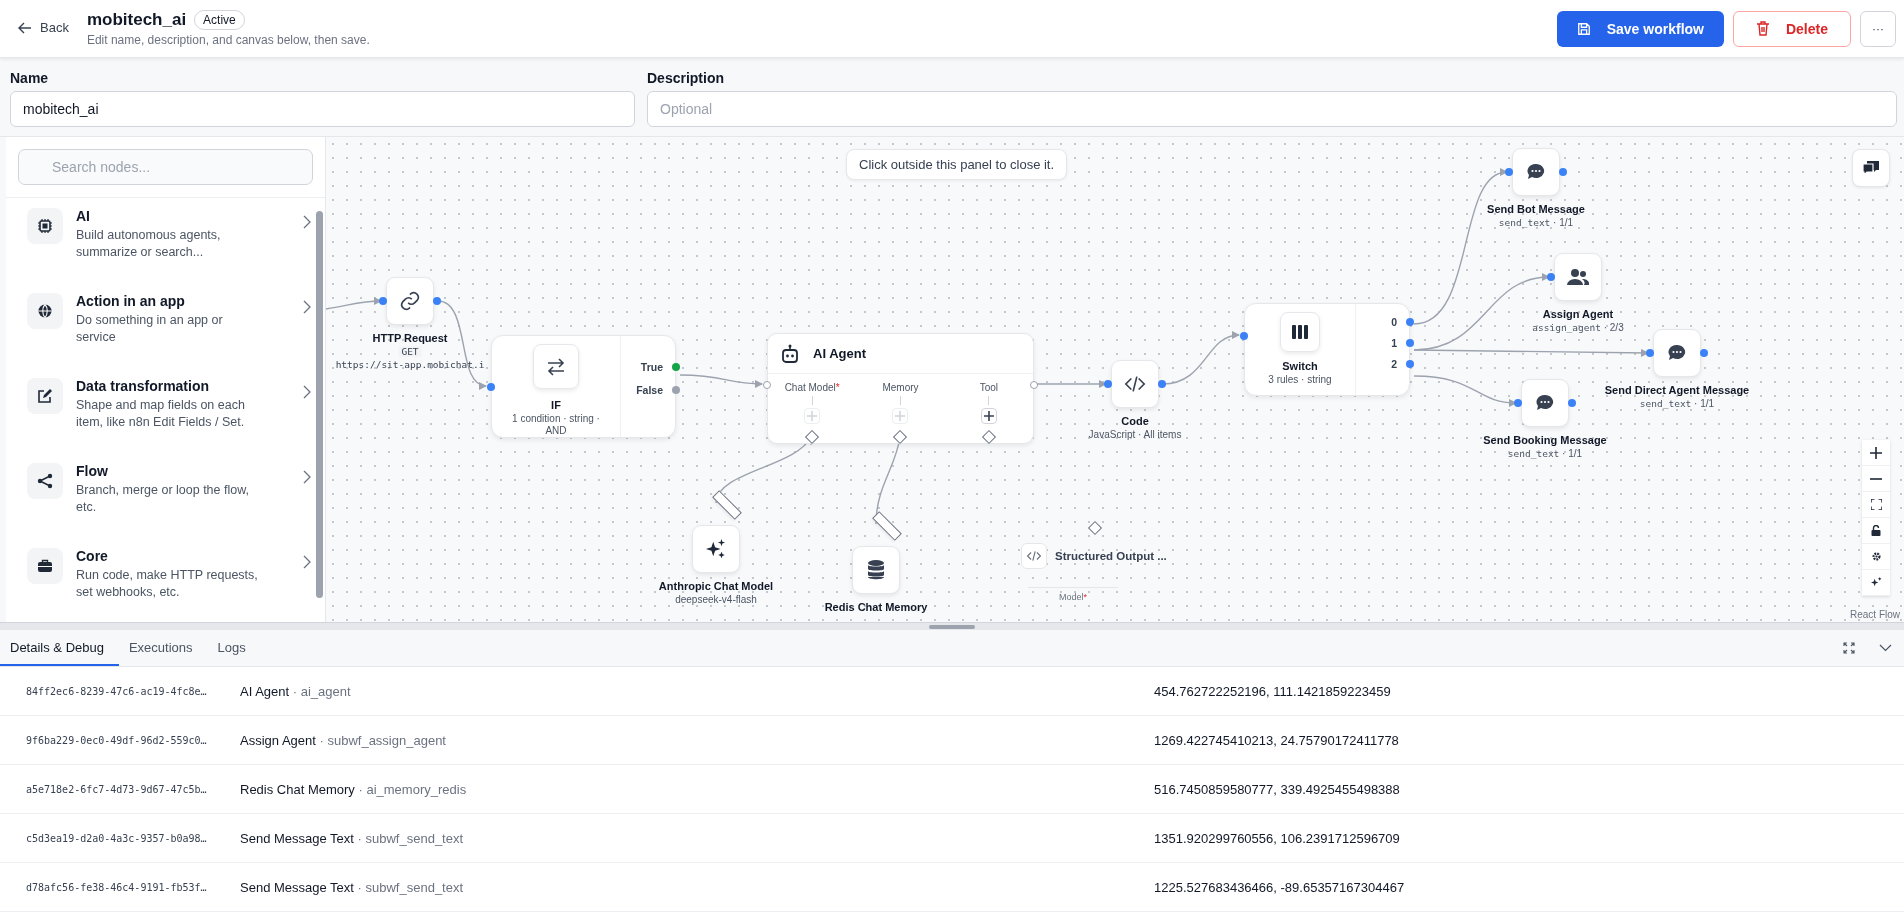  I want to click on add-slot-button, so click(988, 416).